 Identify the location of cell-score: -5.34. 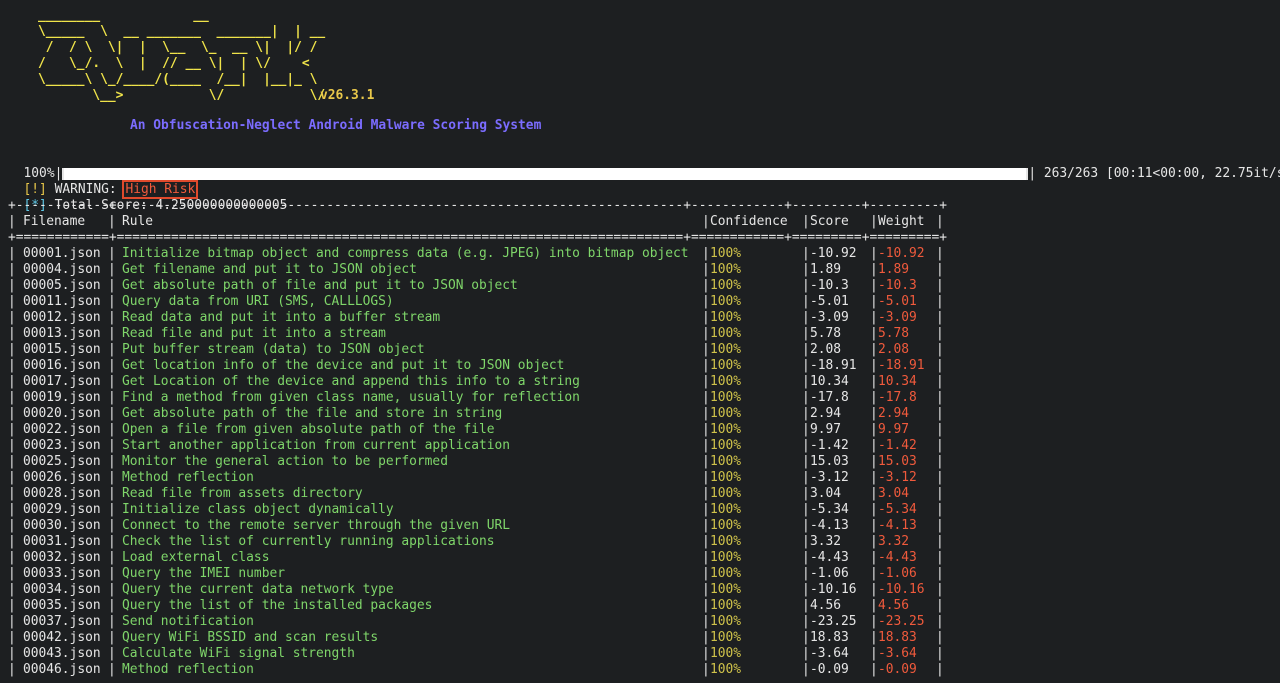
(829, 509).